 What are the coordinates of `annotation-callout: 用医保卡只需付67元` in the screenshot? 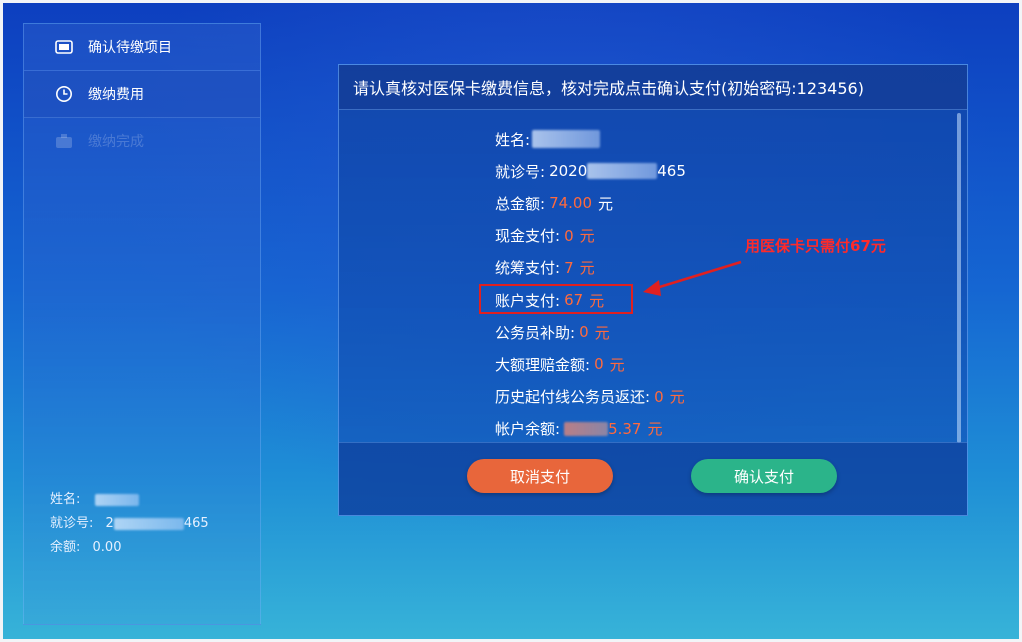 It's located at (815, 246).